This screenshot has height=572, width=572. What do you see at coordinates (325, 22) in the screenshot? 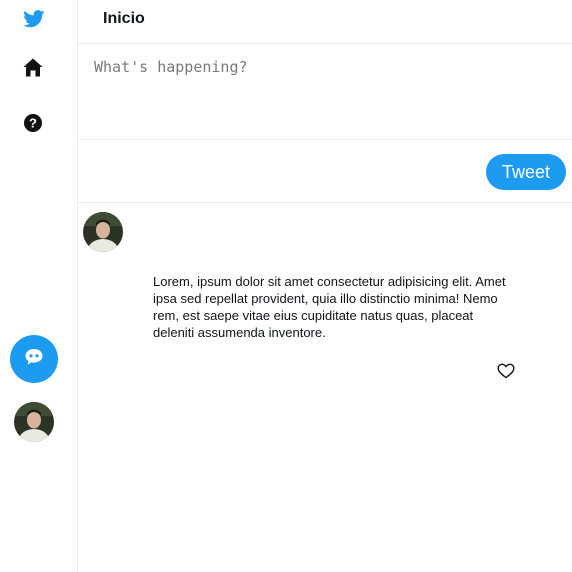
I see `page-header: Inicio` at bounding box center [325, 22].